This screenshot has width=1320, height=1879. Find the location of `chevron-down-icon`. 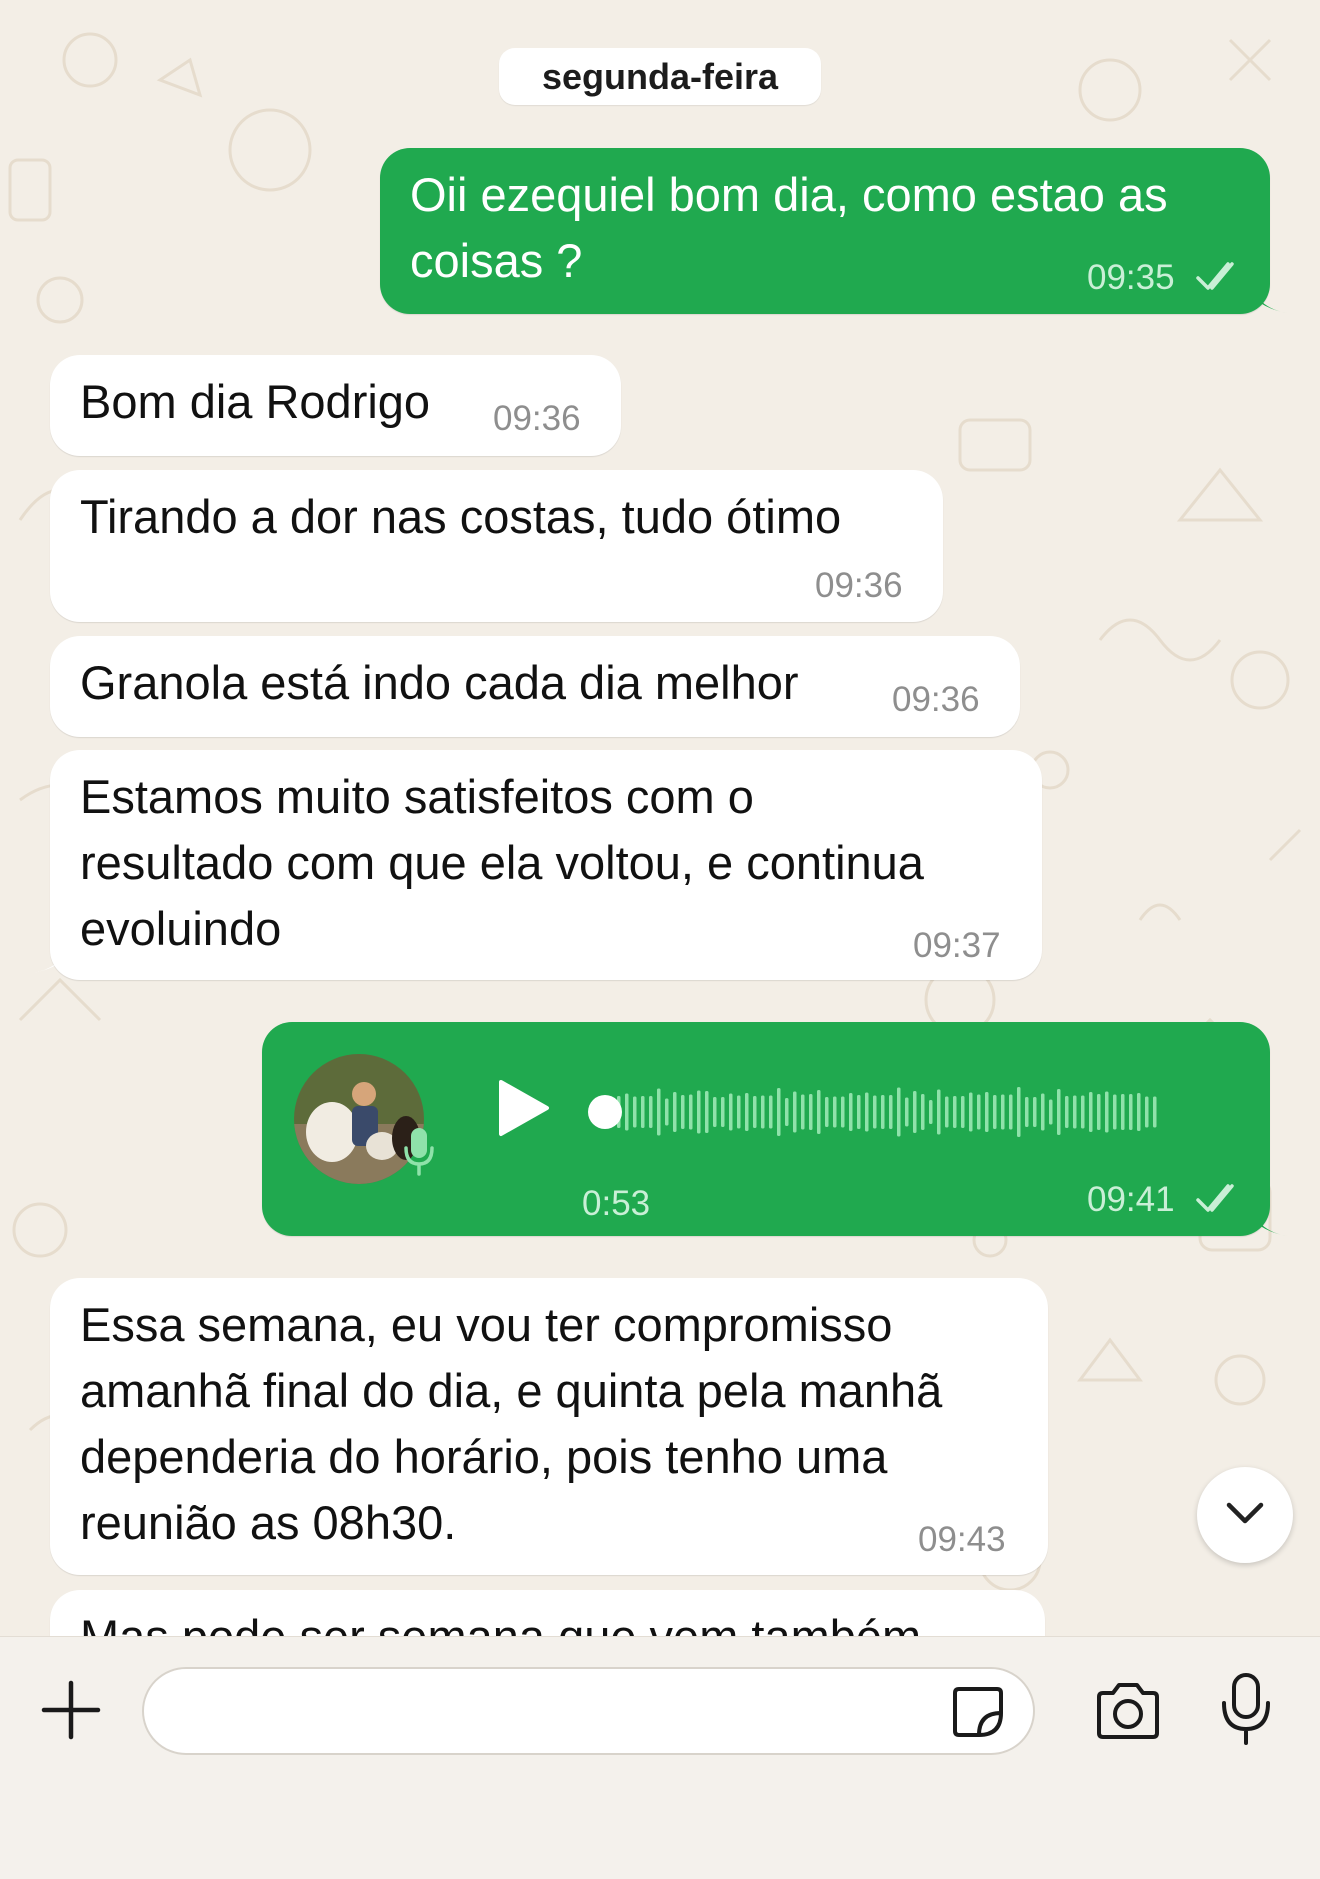

chevron-down-icon is located at coordinates (1245, 1513).